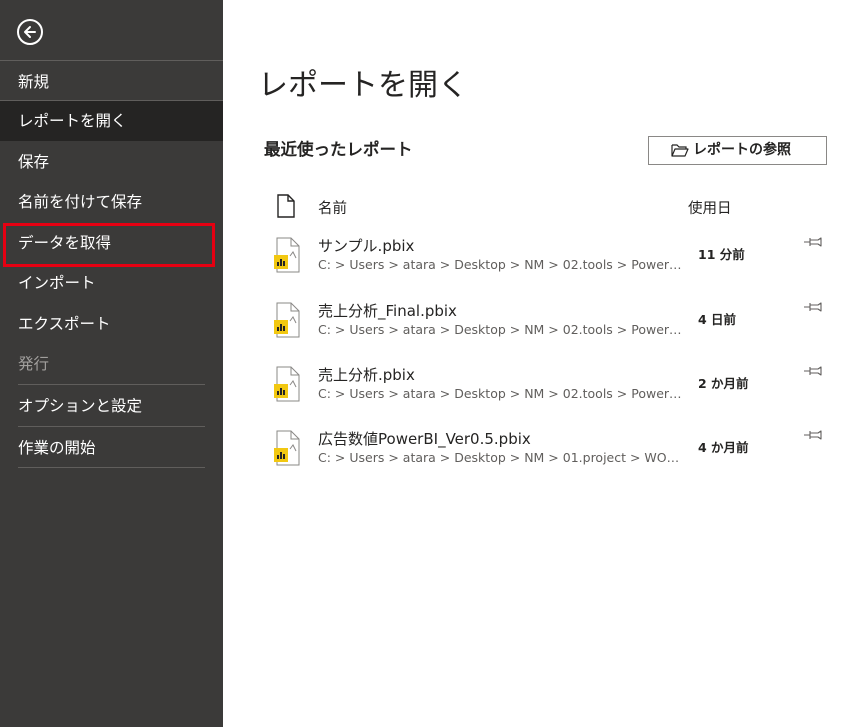 This screenshot has height=727, width=864. What do you see at coordinates (338, 149) in the screenshot?
I see `recent-reports-title: 最近使ったレポート` at bounding box center [338, 149].